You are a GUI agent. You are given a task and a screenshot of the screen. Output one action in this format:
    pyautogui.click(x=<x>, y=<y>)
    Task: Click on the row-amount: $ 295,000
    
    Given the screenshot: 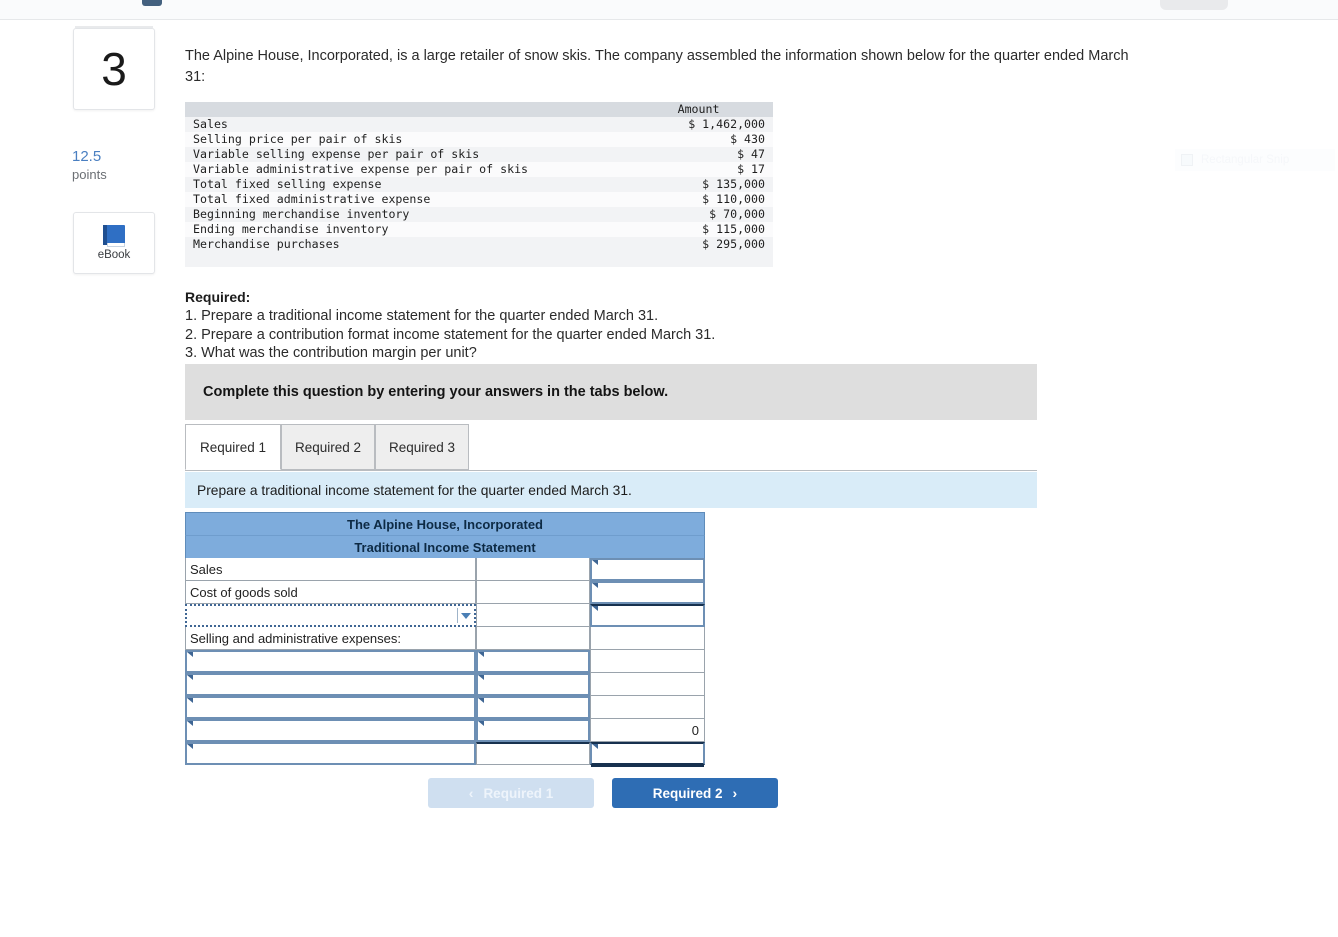 What is the action you would take?
    pyautogui.click(x=733, y=244)
    